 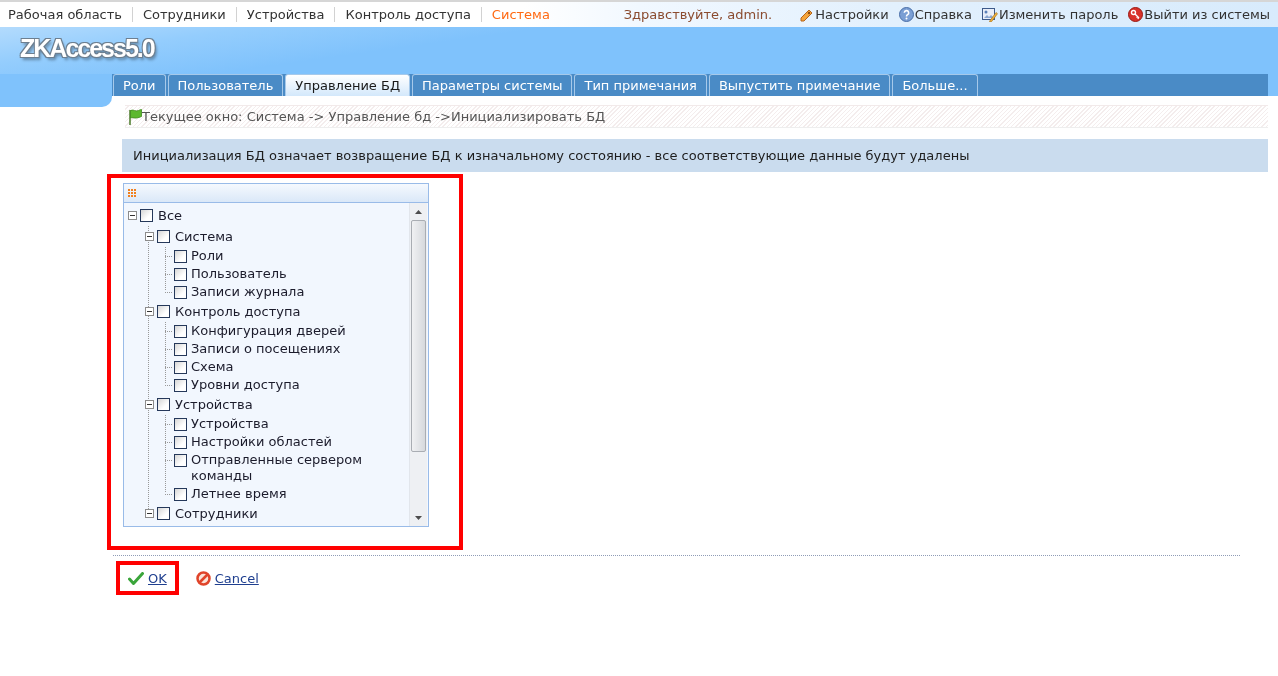 What do you see at coordinates (132, 193) in the screenshot?
I see `grid-icon` at bounding box center [132, 193].